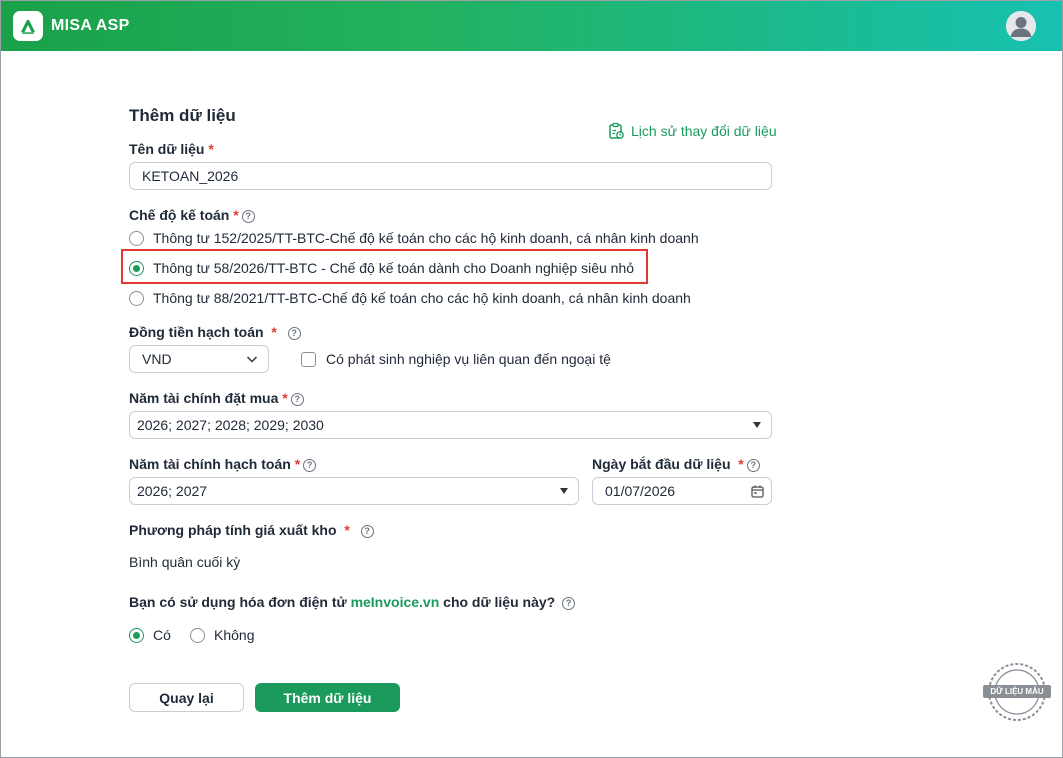  What do you see at coordinates (172, 491) in the screenshot?
I see `accounting-years-value: 2026; 2027` at bounding box center [172, 491].